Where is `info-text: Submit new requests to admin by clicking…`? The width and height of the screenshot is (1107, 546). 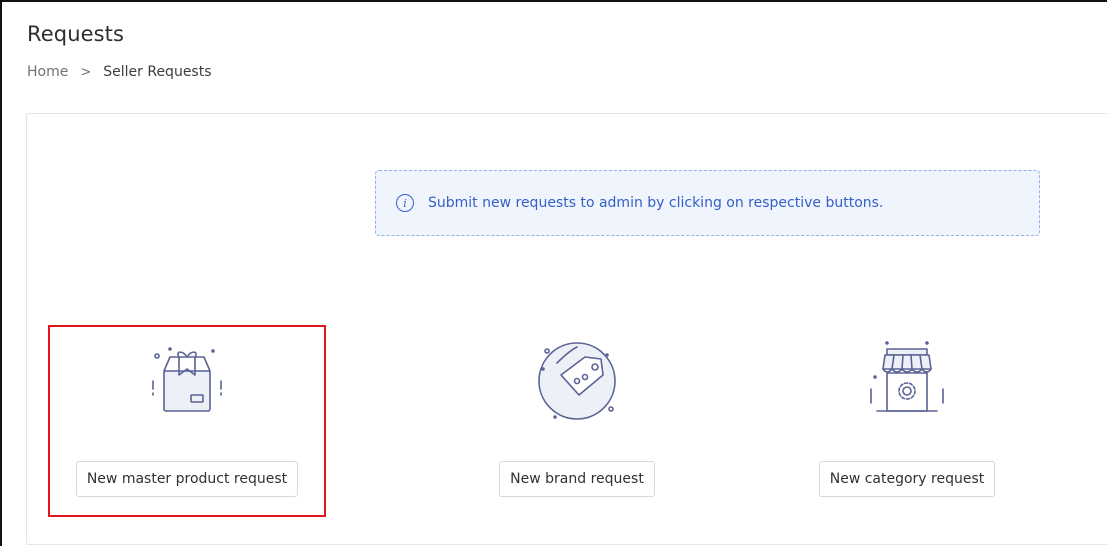
info-text: Submit new requests to admin by clicking… is located at coordinates (656, 203).